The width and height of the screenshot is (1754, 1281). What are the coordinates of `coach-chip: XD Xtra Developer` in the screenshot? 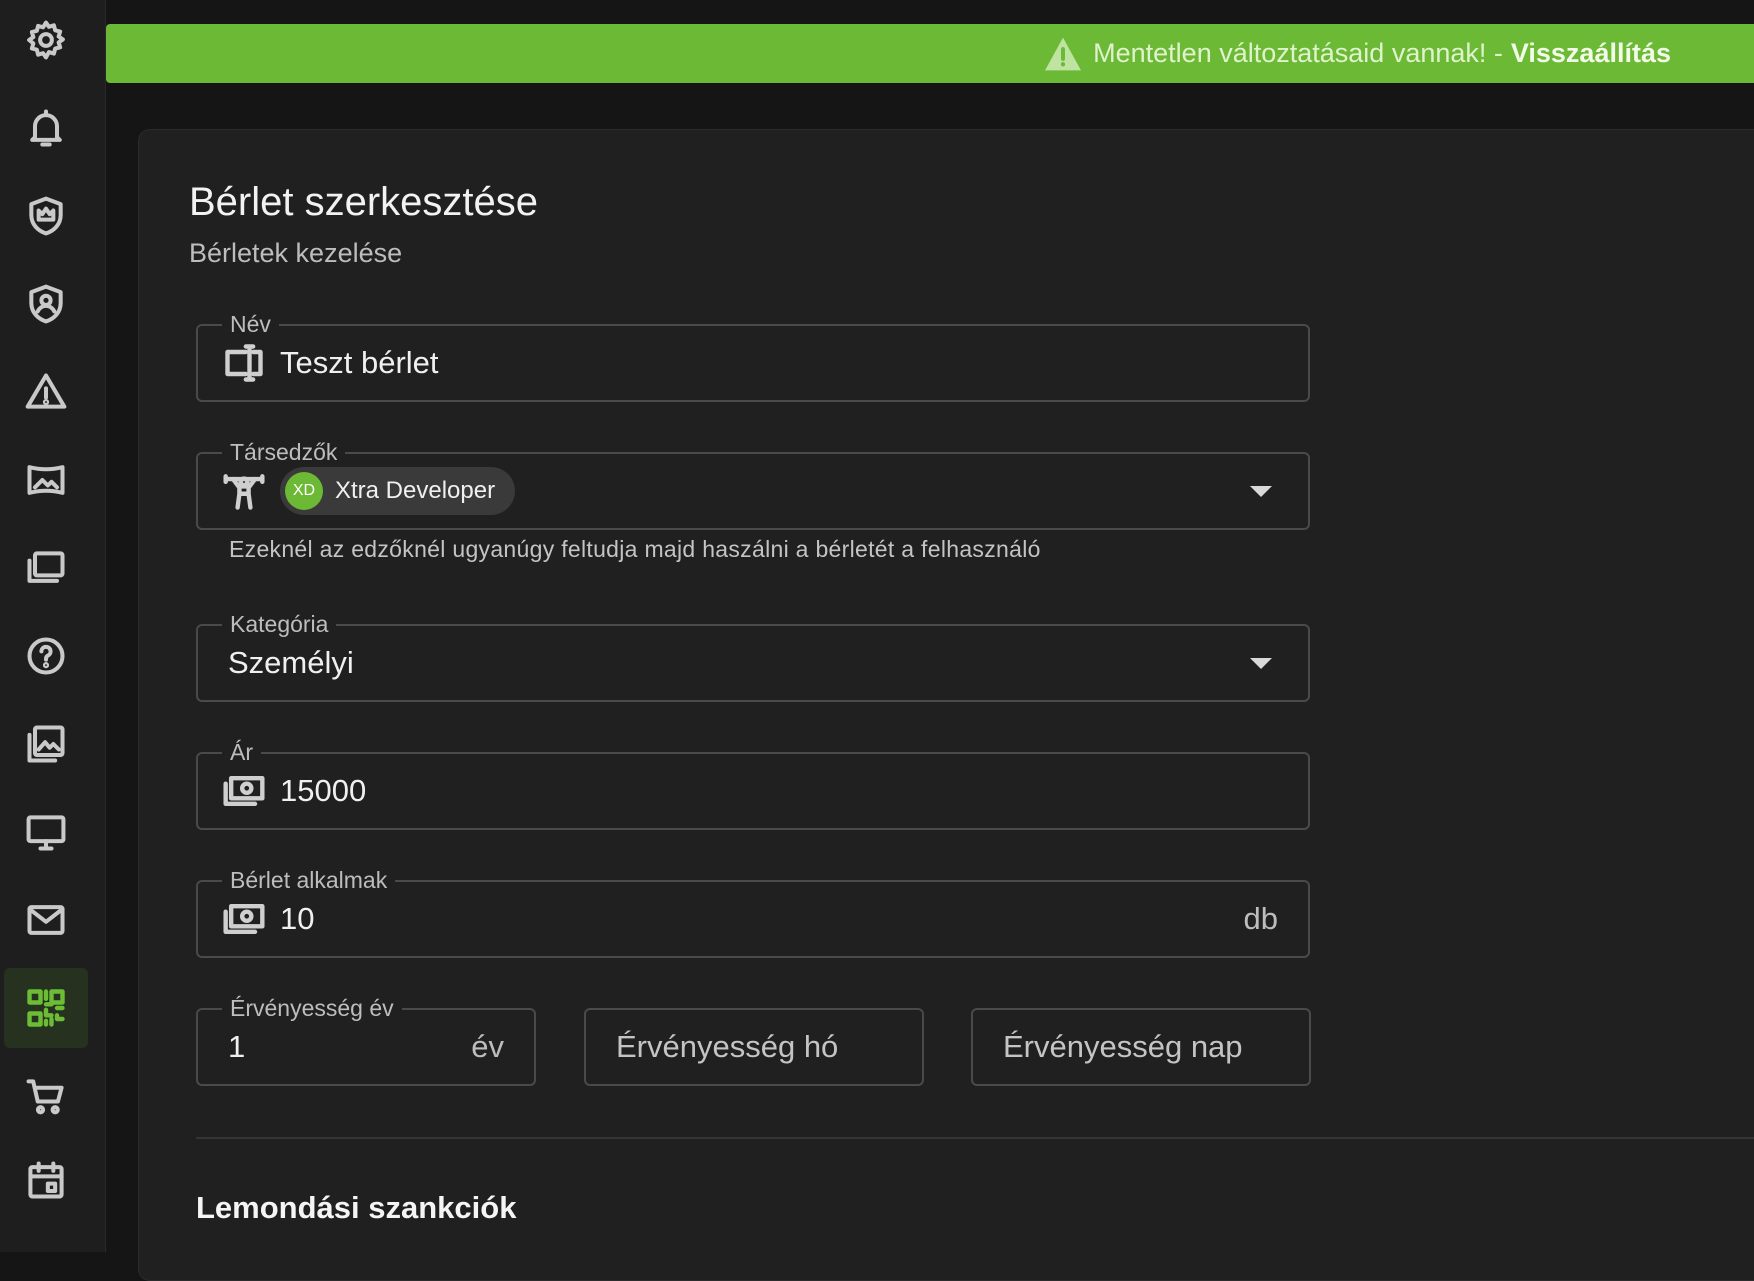 It's located at (398, 491).